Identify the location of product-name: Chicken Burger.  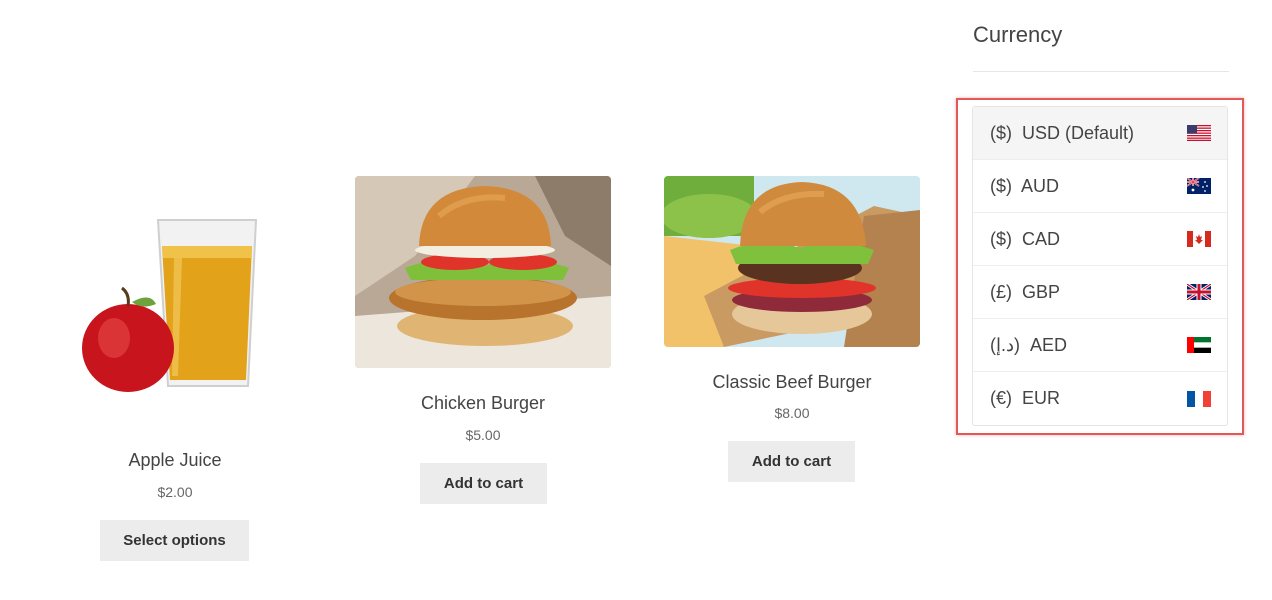
(483, 403).